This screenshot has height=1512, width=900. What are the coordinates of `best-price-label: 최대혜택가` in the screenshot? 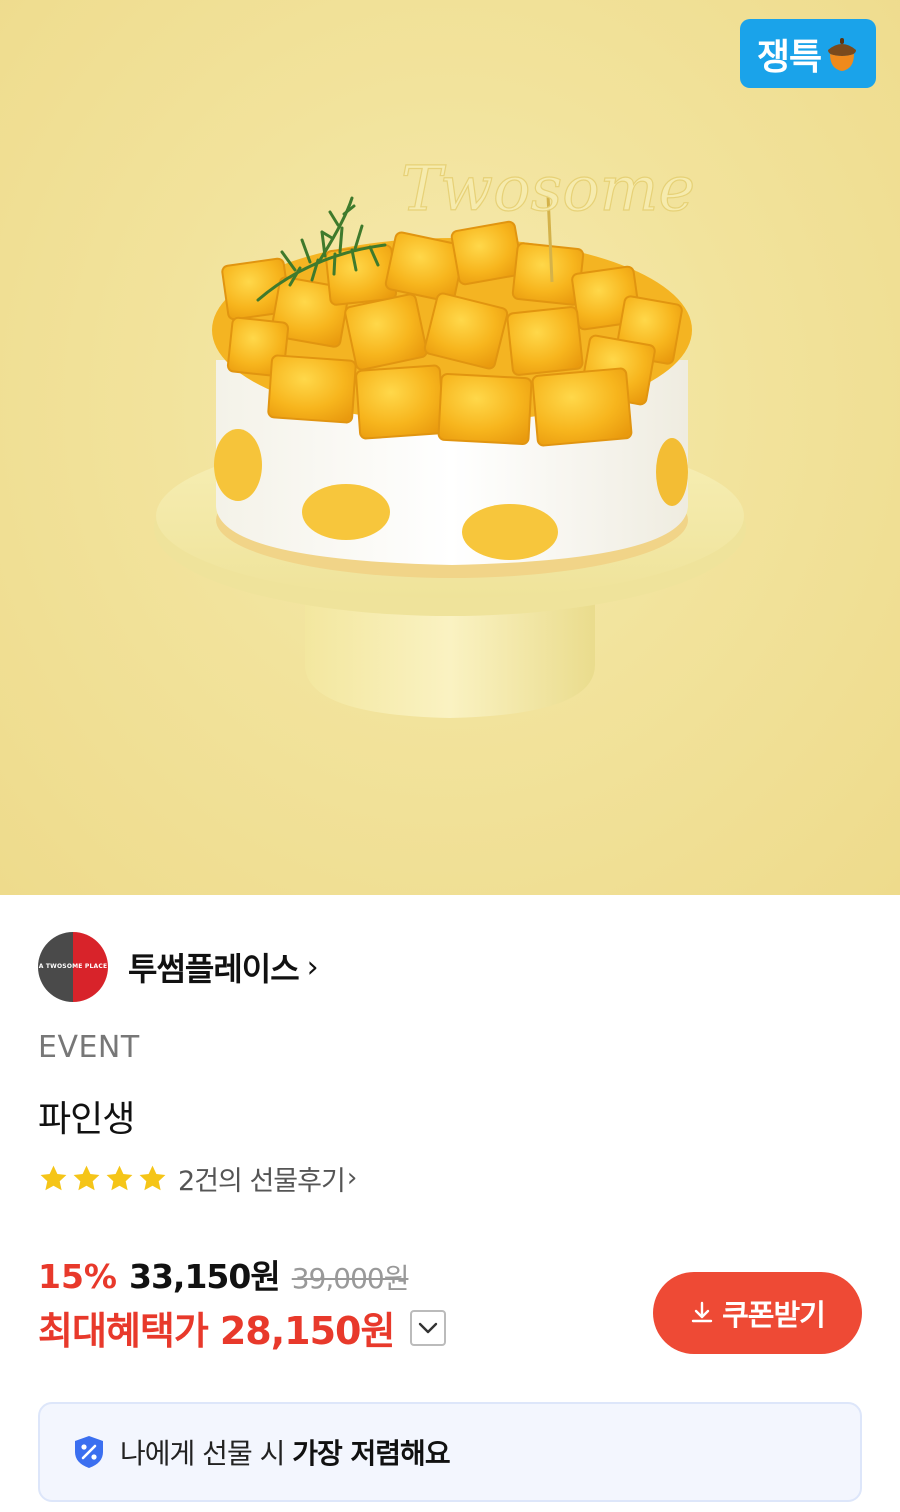 It's located at (123, 1331).